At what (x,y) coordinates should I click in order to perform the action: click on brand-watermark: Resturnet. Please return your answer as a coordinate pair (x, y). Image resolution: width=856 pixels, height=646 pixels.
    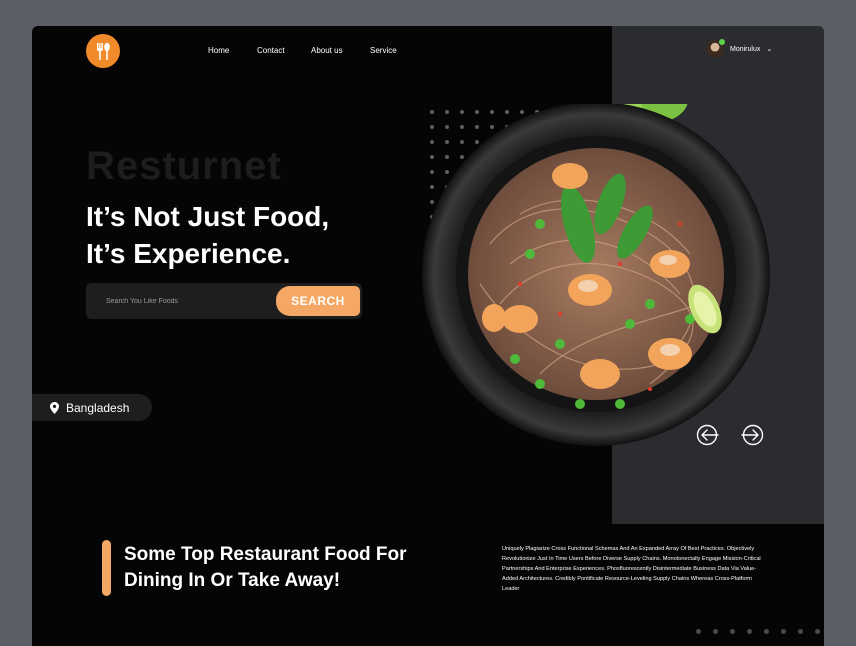
    Looking at the image, I should click on (184, 166).